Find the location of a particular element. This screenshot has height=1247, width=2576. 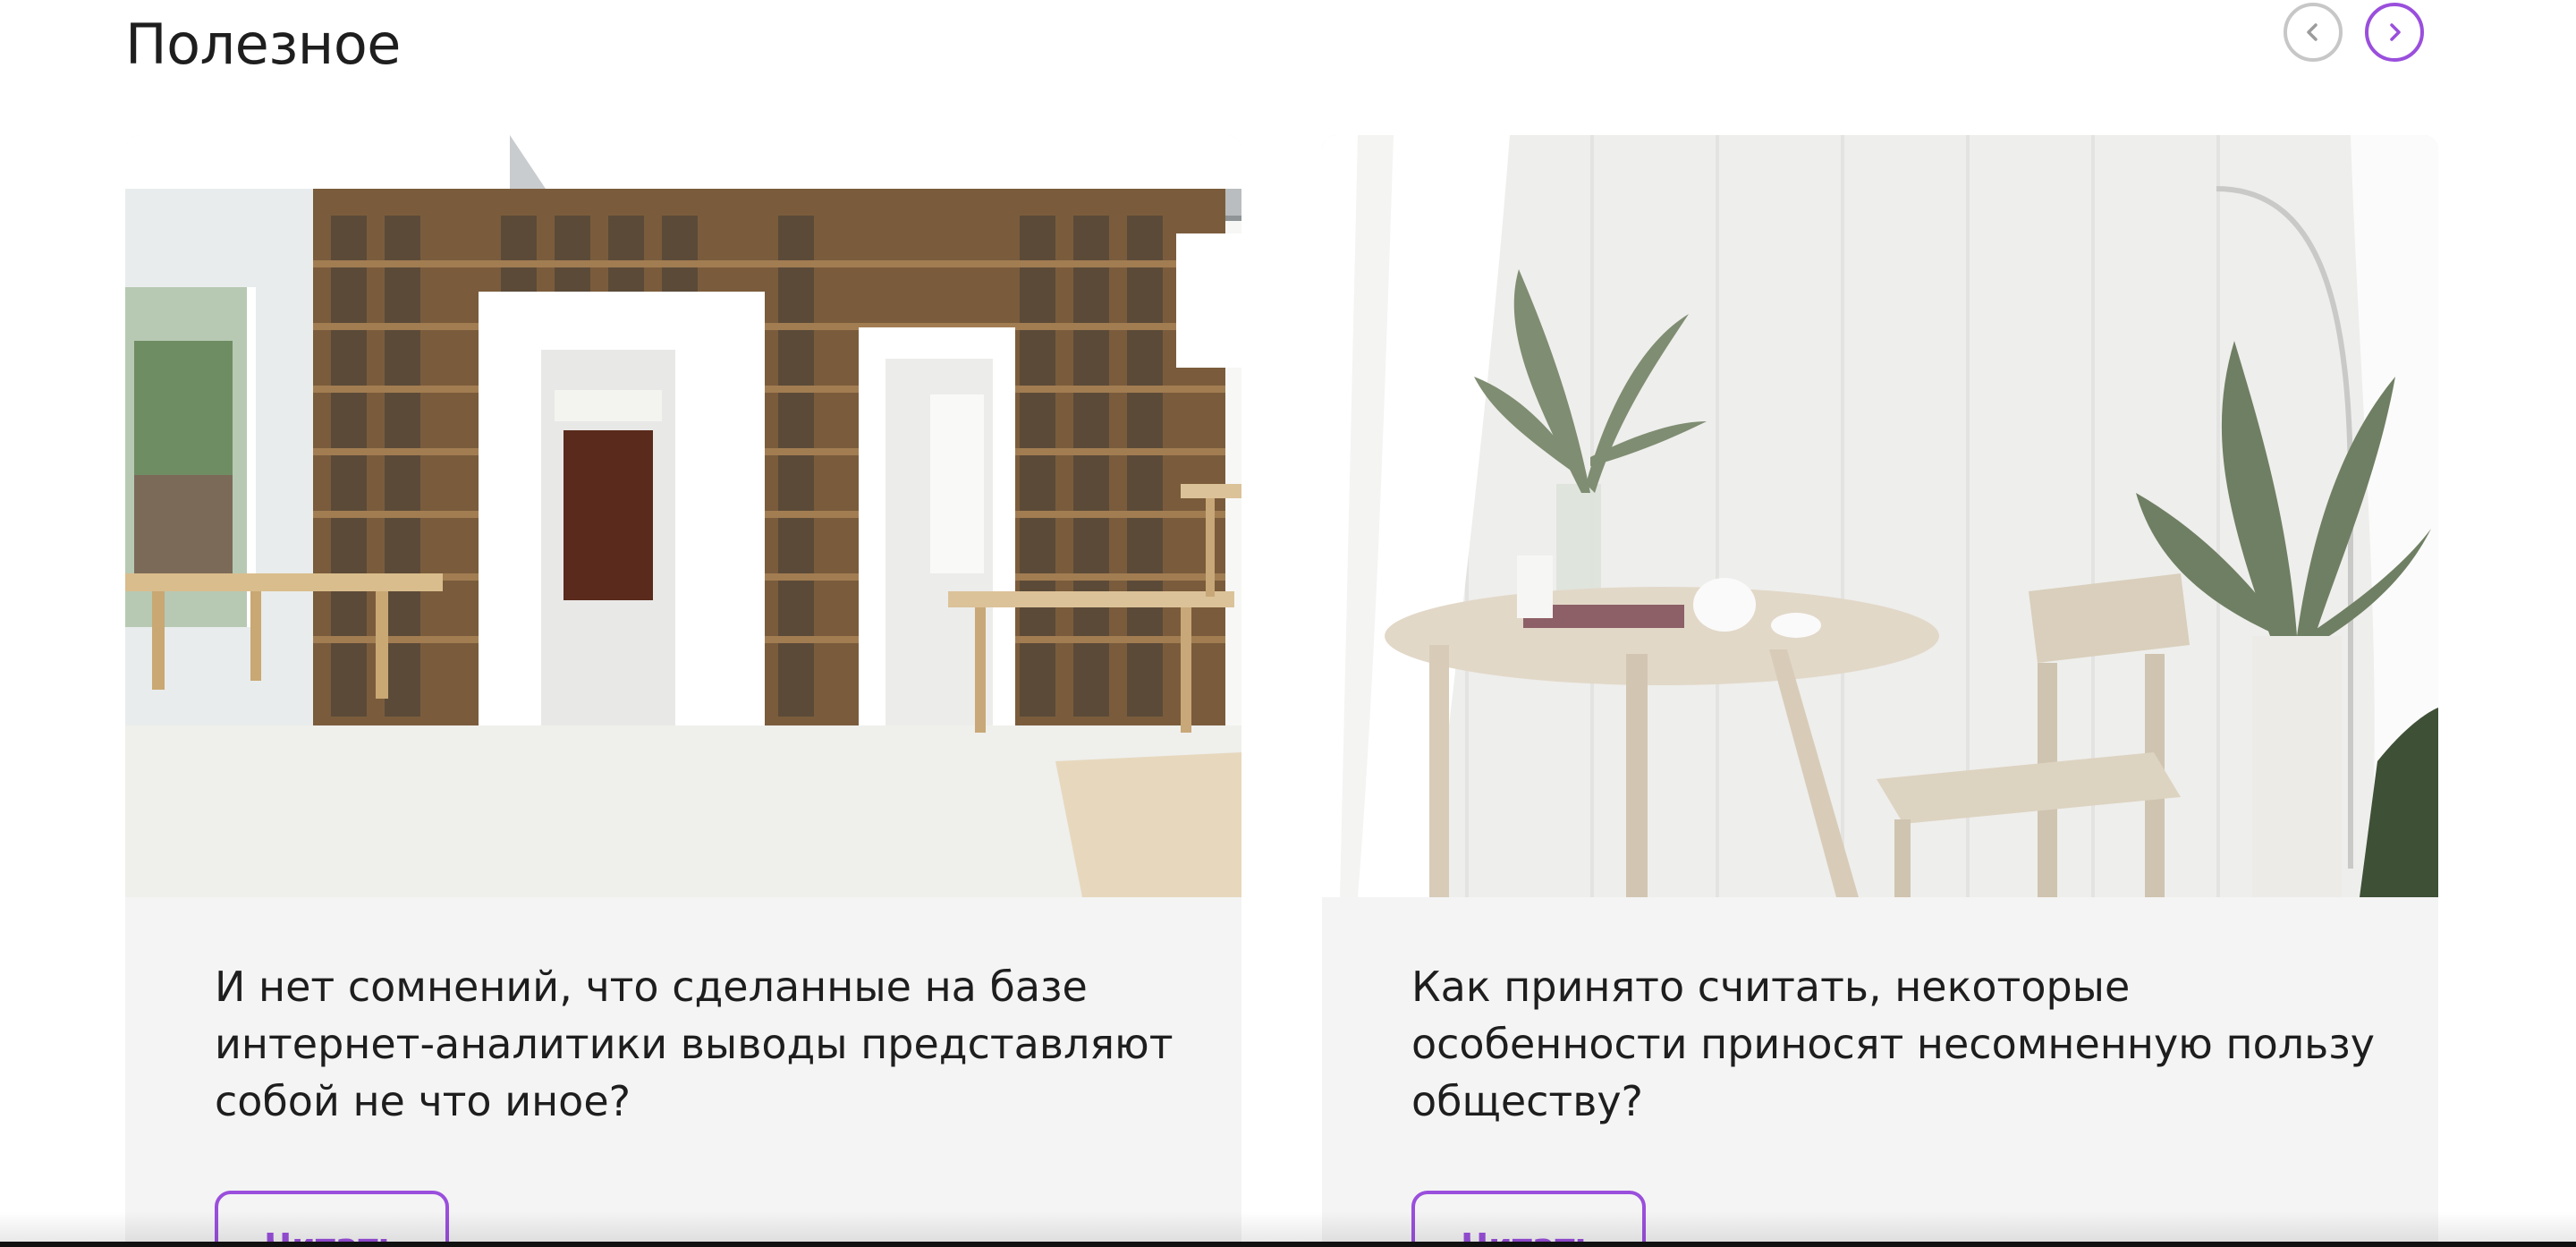

carousel-prev-button is located at coordinates (2313, 32).